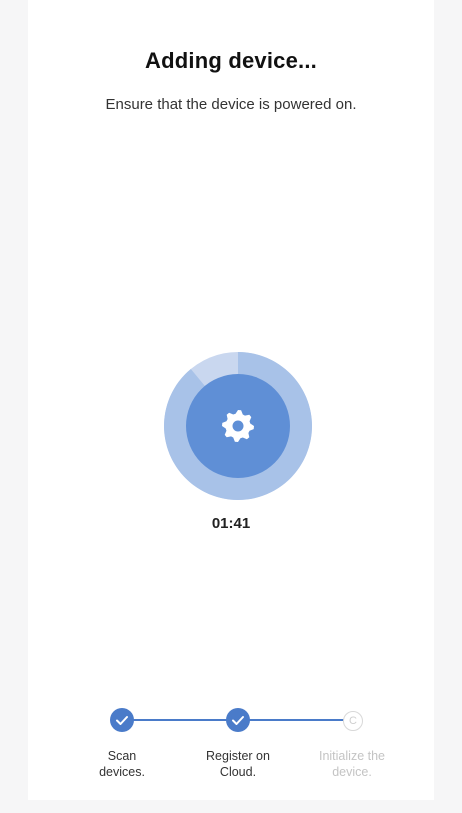 The image size is (462, 813). I want to click on step-scan-check-icon, so click(122, 720).